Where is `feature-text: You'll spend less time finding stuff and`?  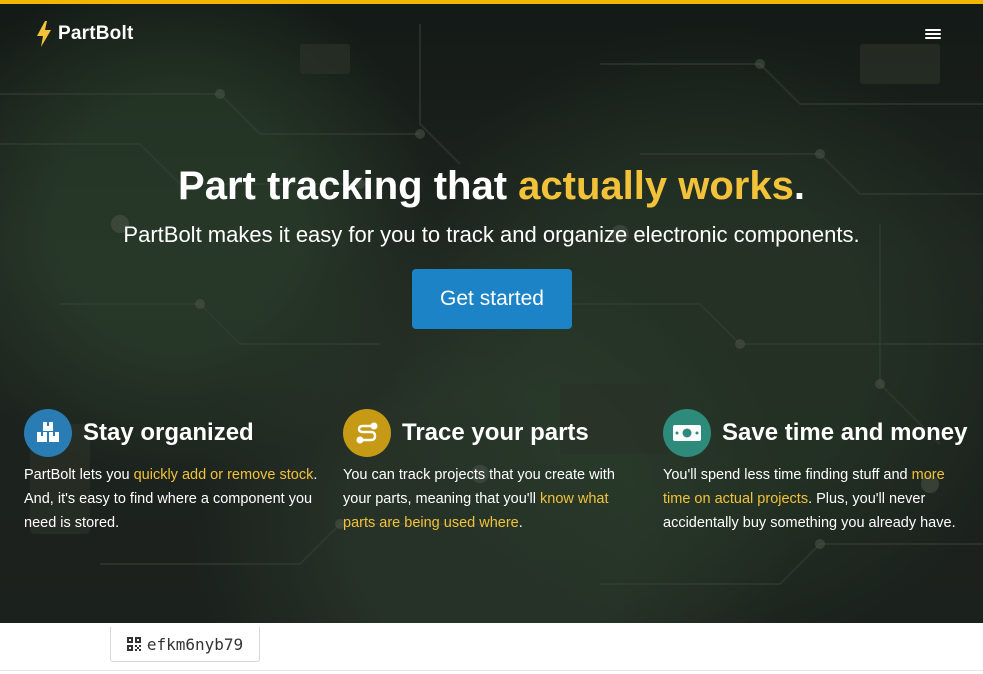
feature-text: You'll spend less time finding stuff and is located at coordinates (787, 475).